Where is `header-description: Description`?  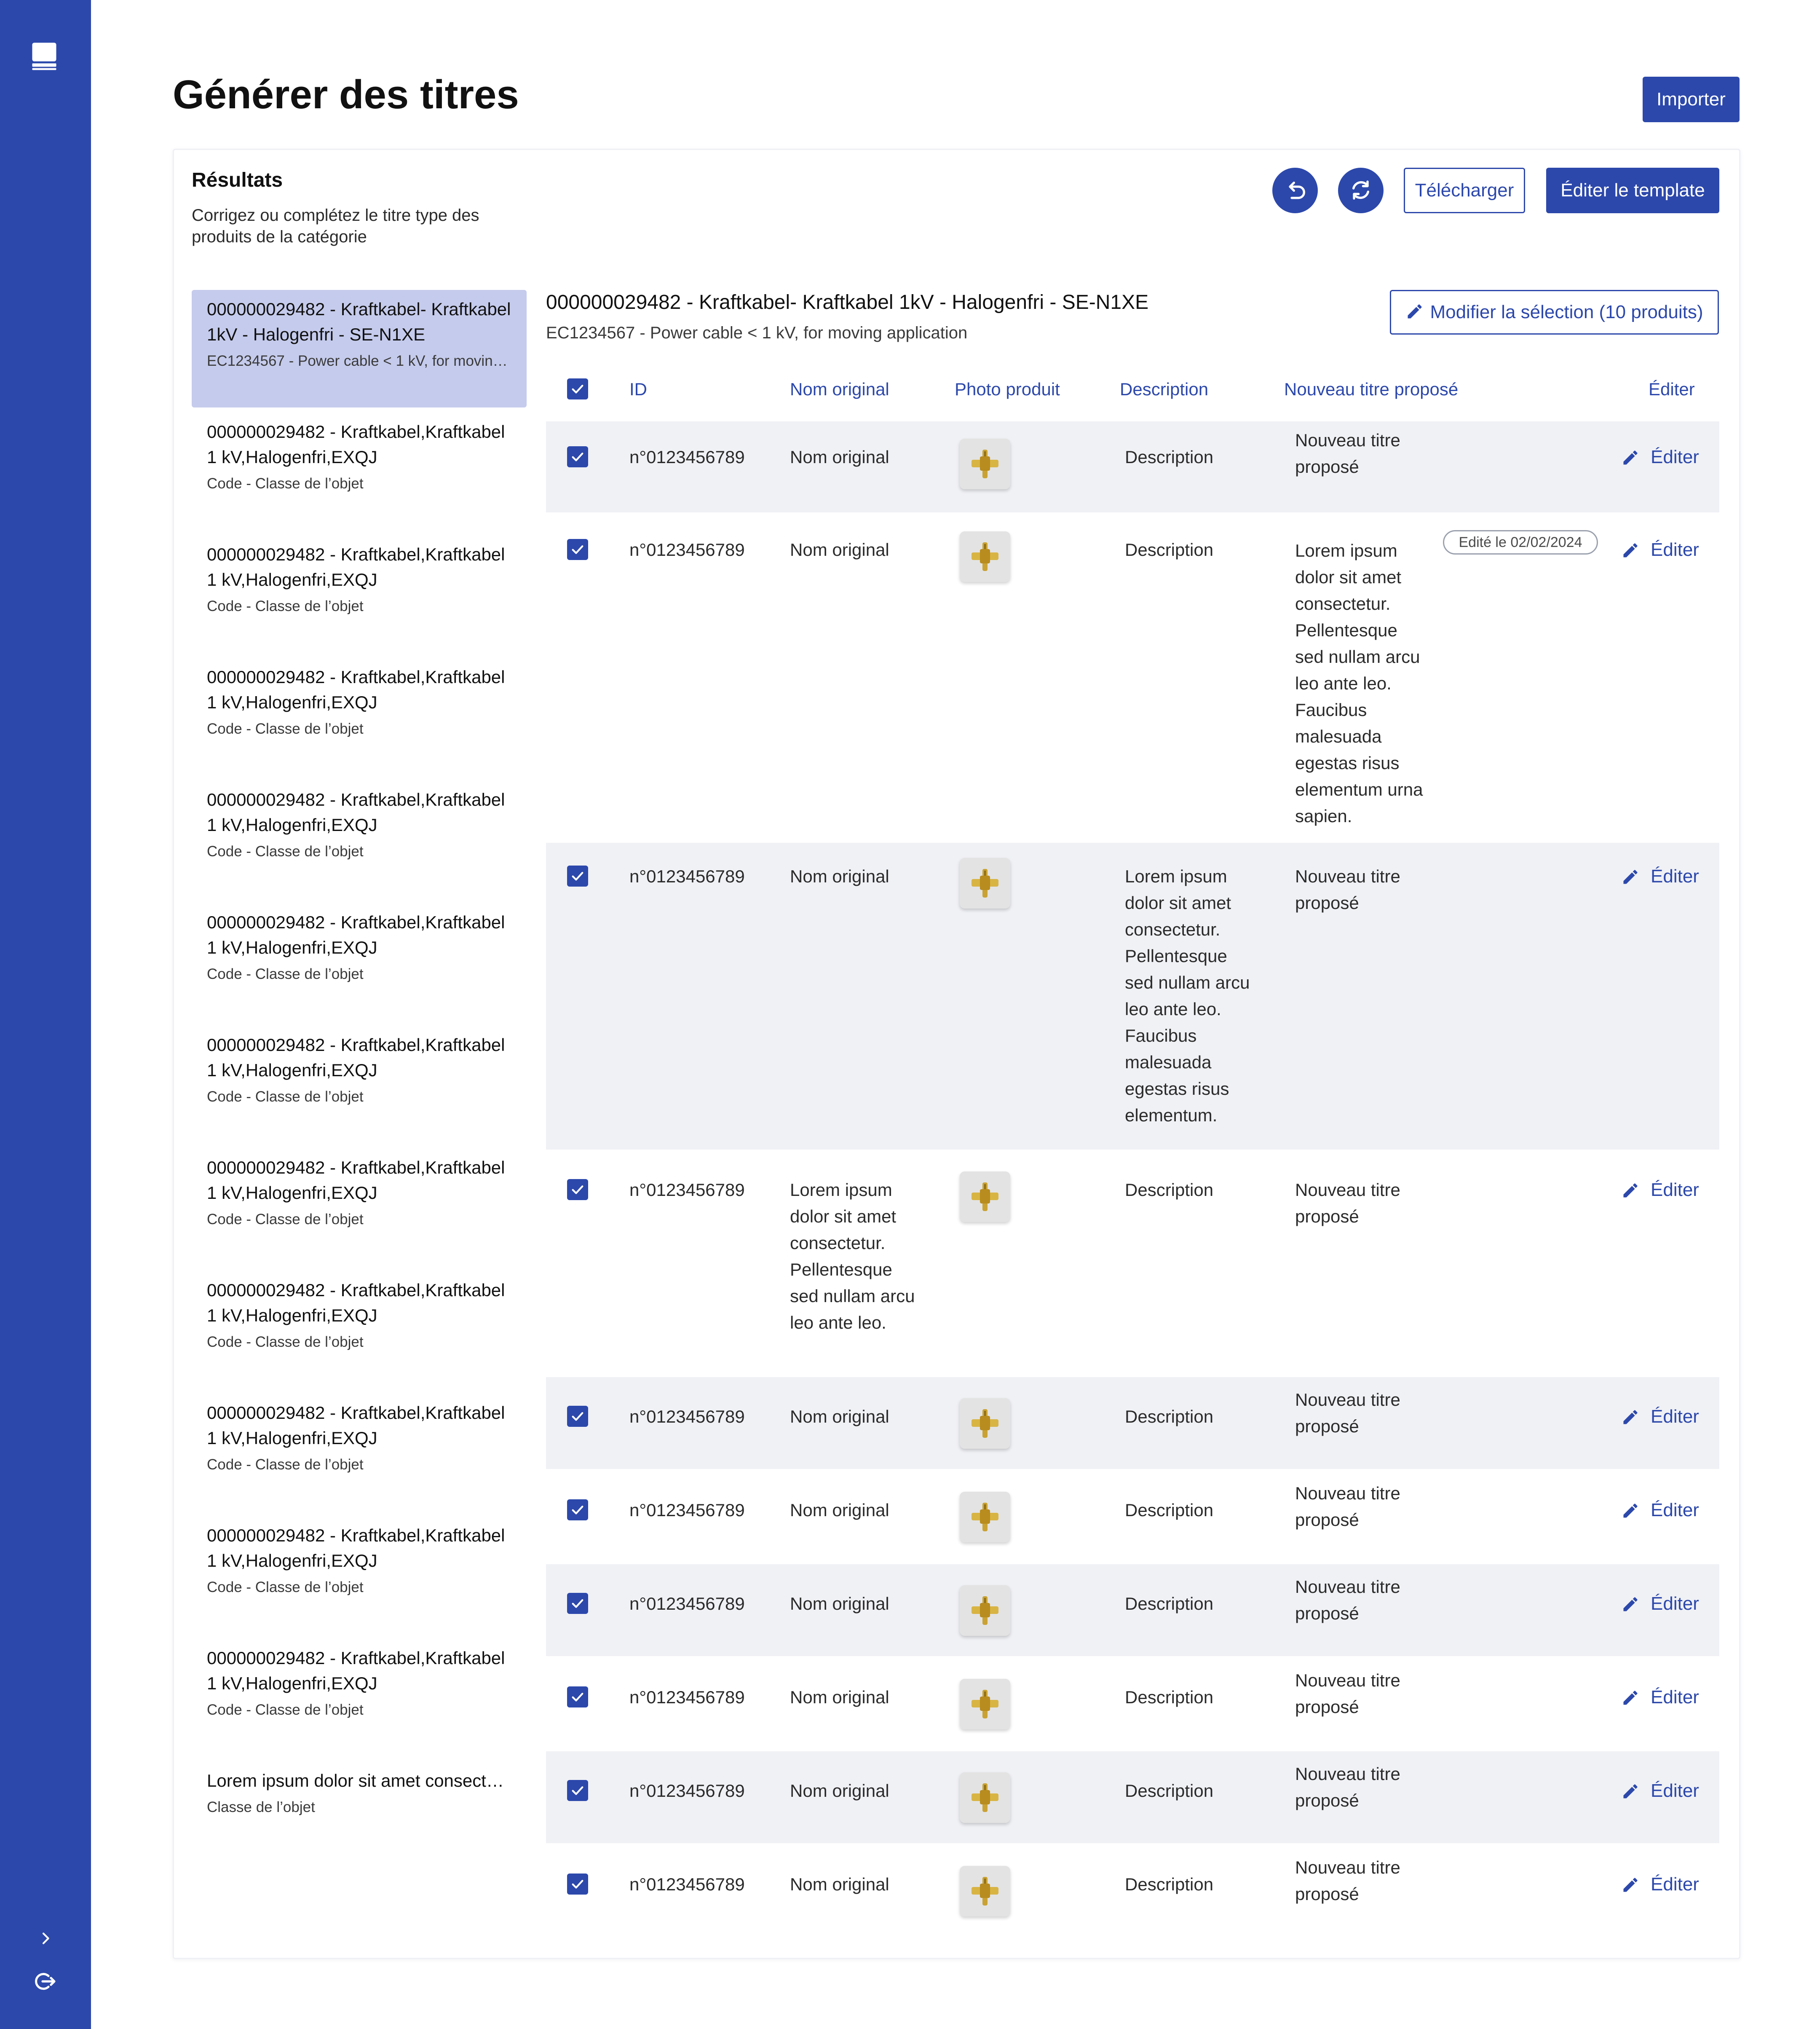
header-description: Description is located at coordinates (1164, 389).